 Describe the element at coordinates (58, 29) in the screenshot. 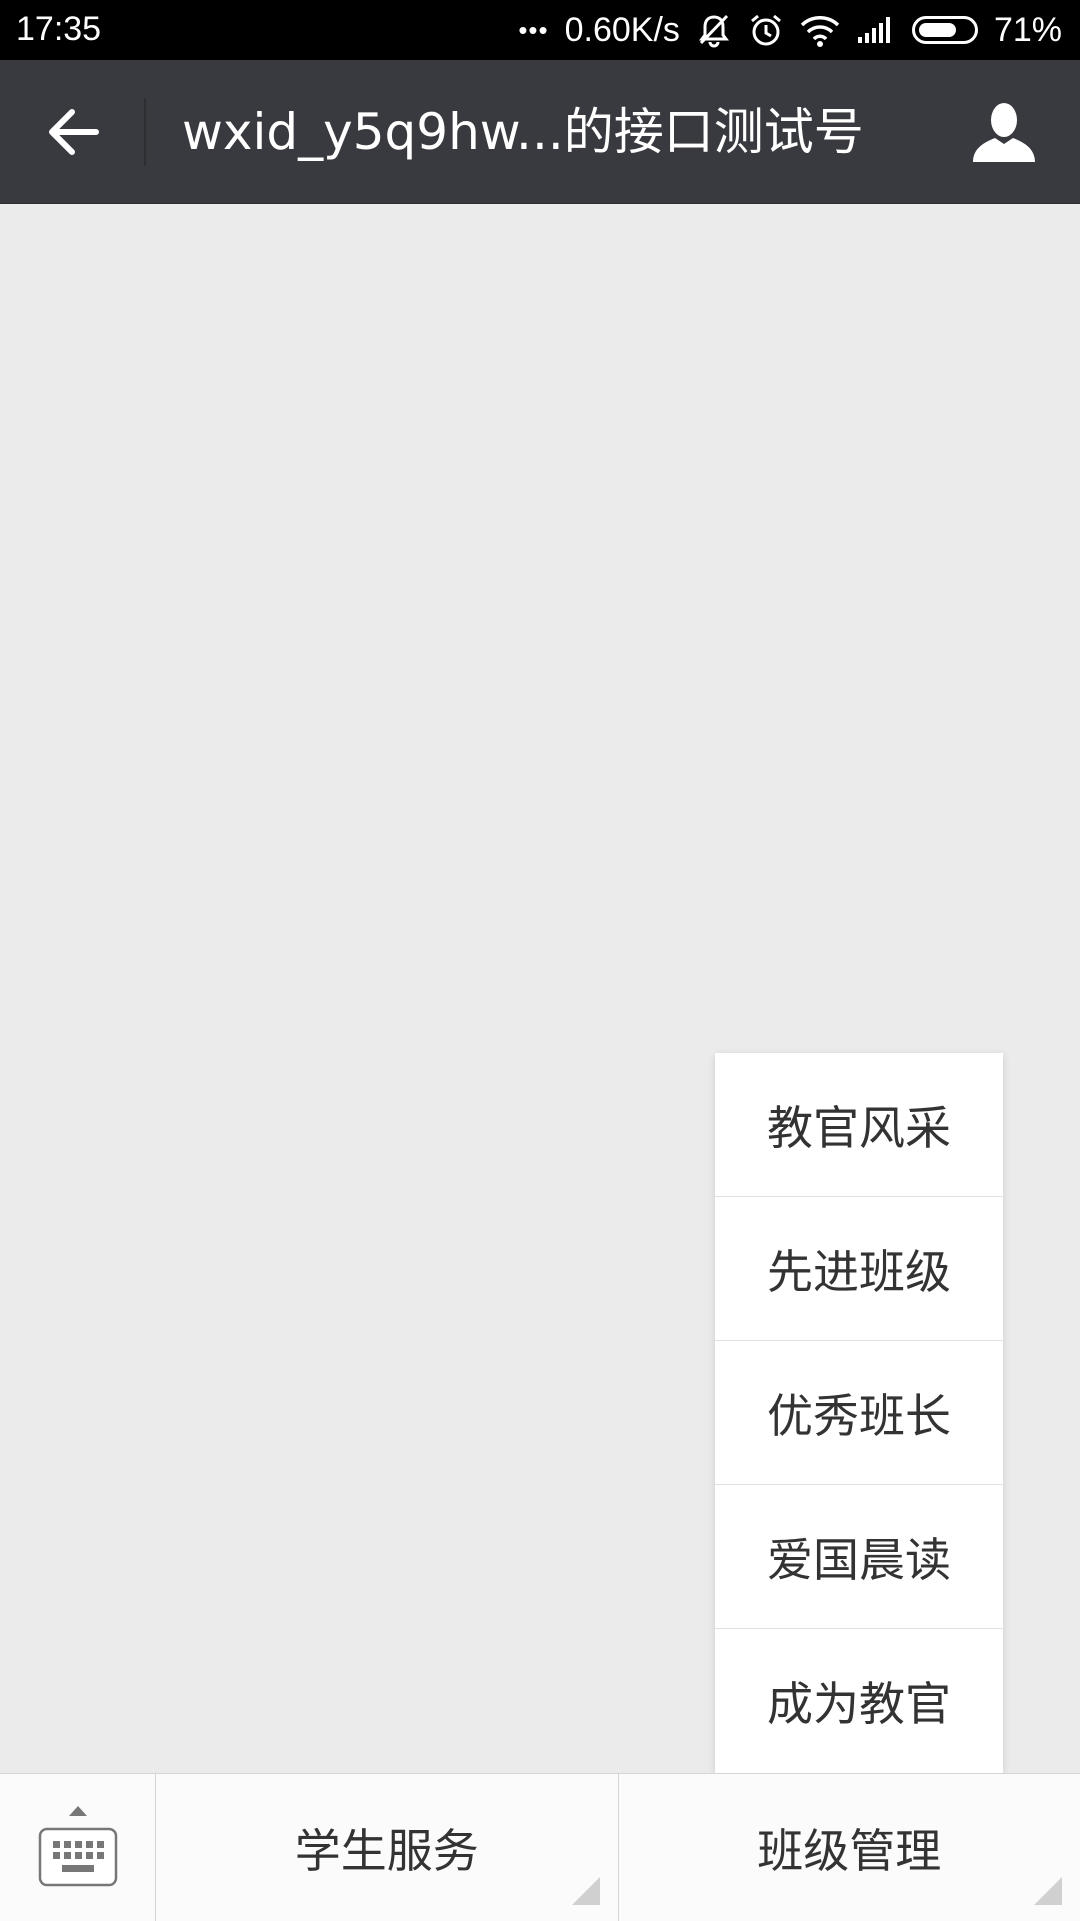

I see `status-time: 17:35` at that location.